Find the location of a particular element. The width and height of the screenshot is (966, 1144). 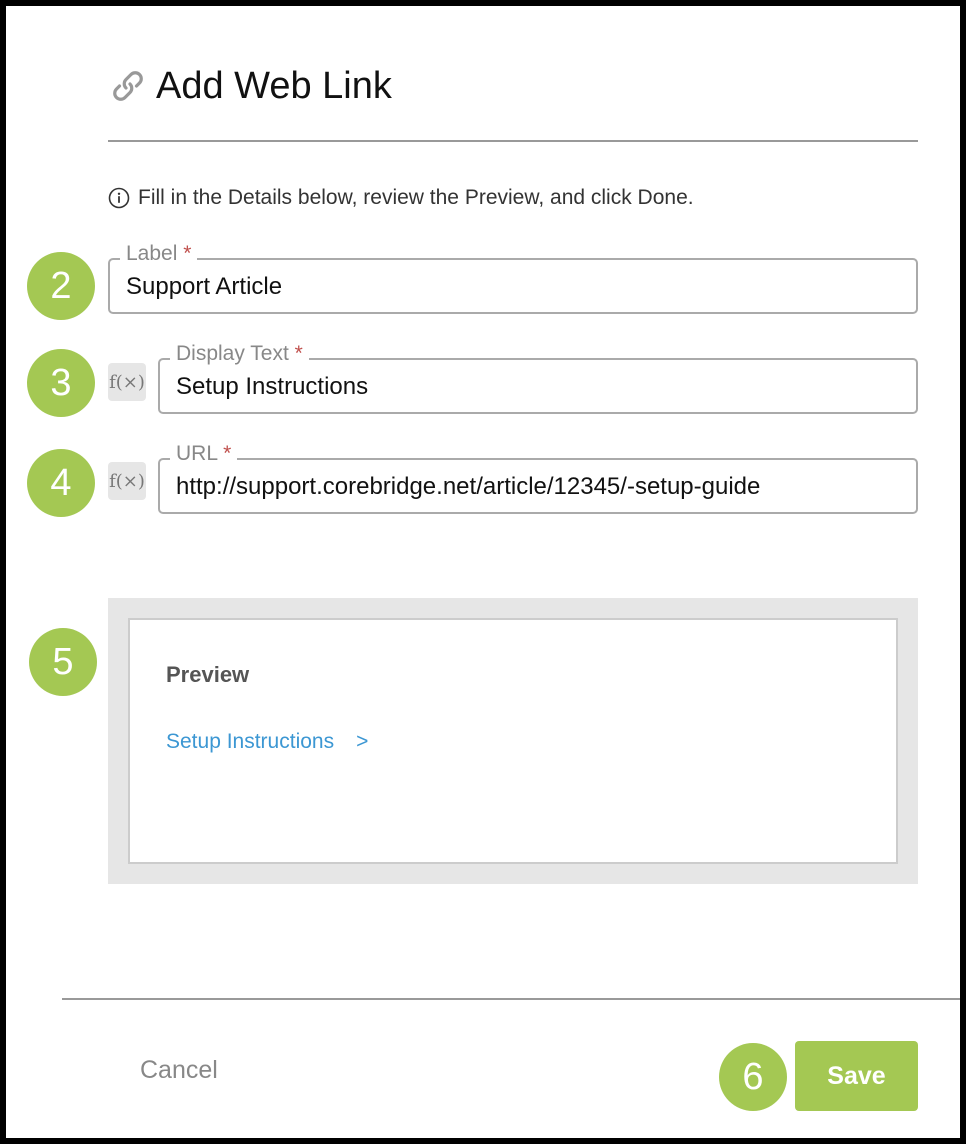

step-badge-2: 2 is located at coordinates (61, 286).